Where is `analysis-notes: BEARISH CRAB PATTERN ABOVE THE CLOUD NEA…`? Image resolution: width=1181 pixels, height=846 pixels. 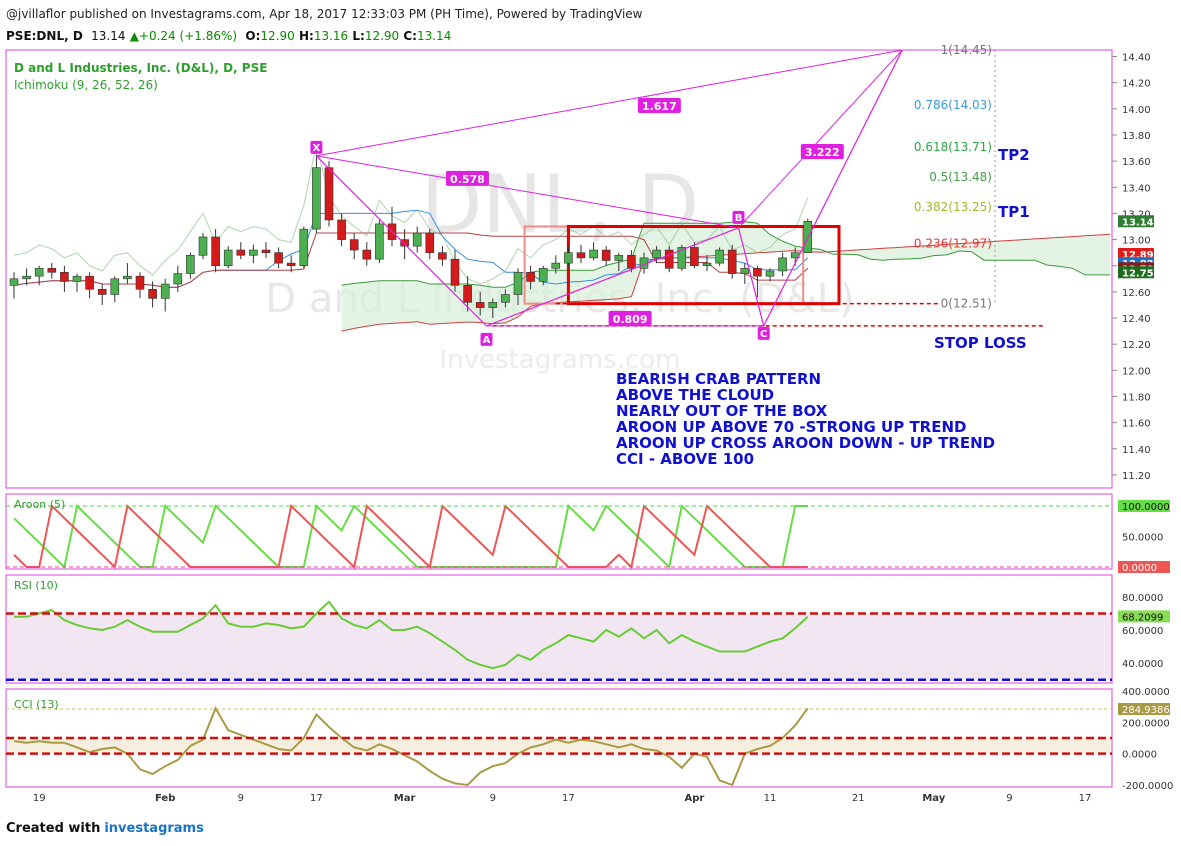
analysis-notes: BEARISH CRAB PATTERN ABOVE THE CLOUD NEA… is located at coordinates (805, 419).